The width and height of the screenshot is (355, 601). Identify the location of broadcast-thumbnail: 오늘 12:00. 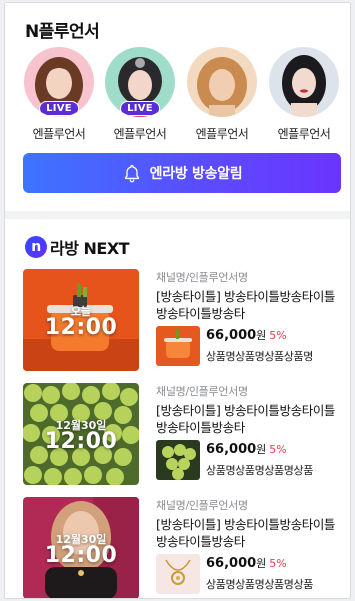
(81, 320).